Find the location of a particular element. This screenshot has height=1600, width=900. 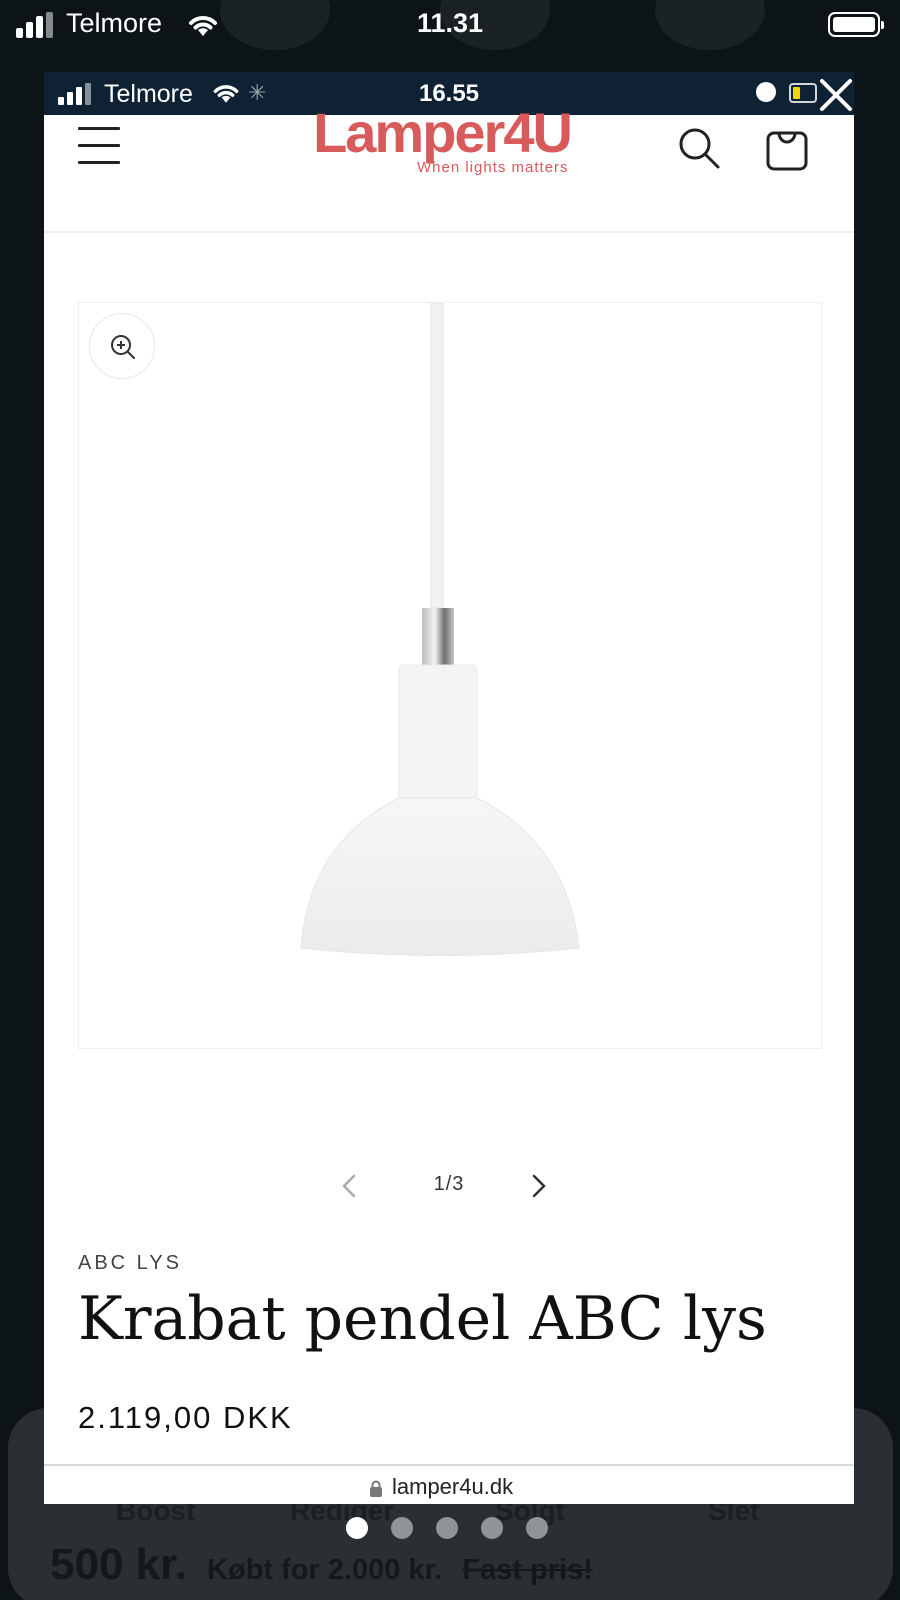

site-logo: Lamper4U When lights matters is located at coordinates (442, 145).